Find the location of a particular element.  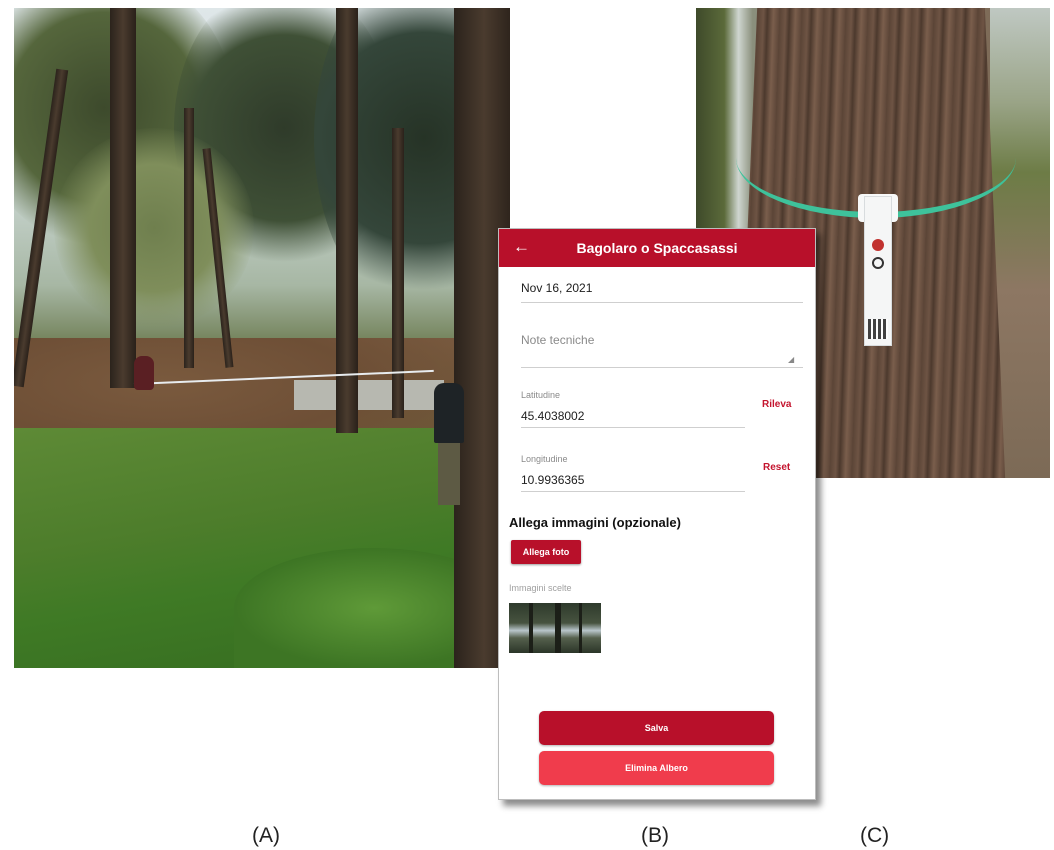

chosen-images-label: Immagini scelte is located at coordinates (540, 588).